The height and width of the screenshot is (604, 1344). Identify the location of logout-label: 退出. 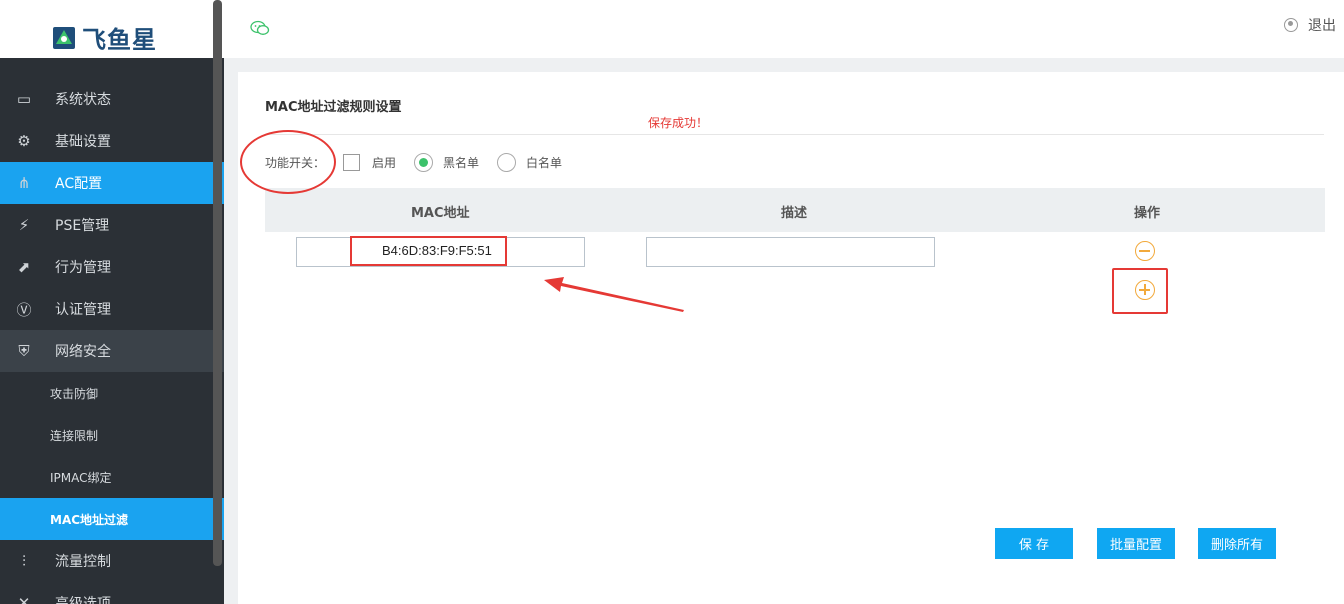
(1322, 26).